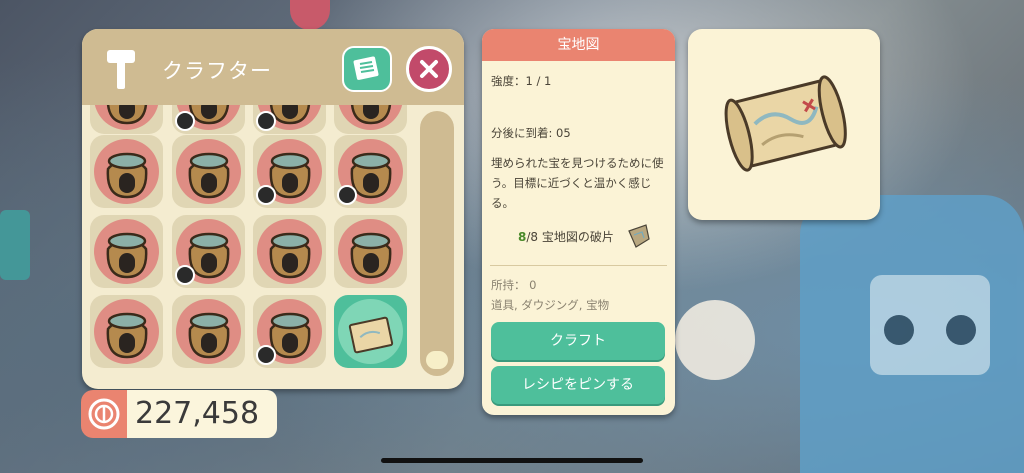 This screenshot has height=473, width=1024. Describe the element at coordinates (578, 45) in the screenshot. I see `item-title: 宝地図` at that location.